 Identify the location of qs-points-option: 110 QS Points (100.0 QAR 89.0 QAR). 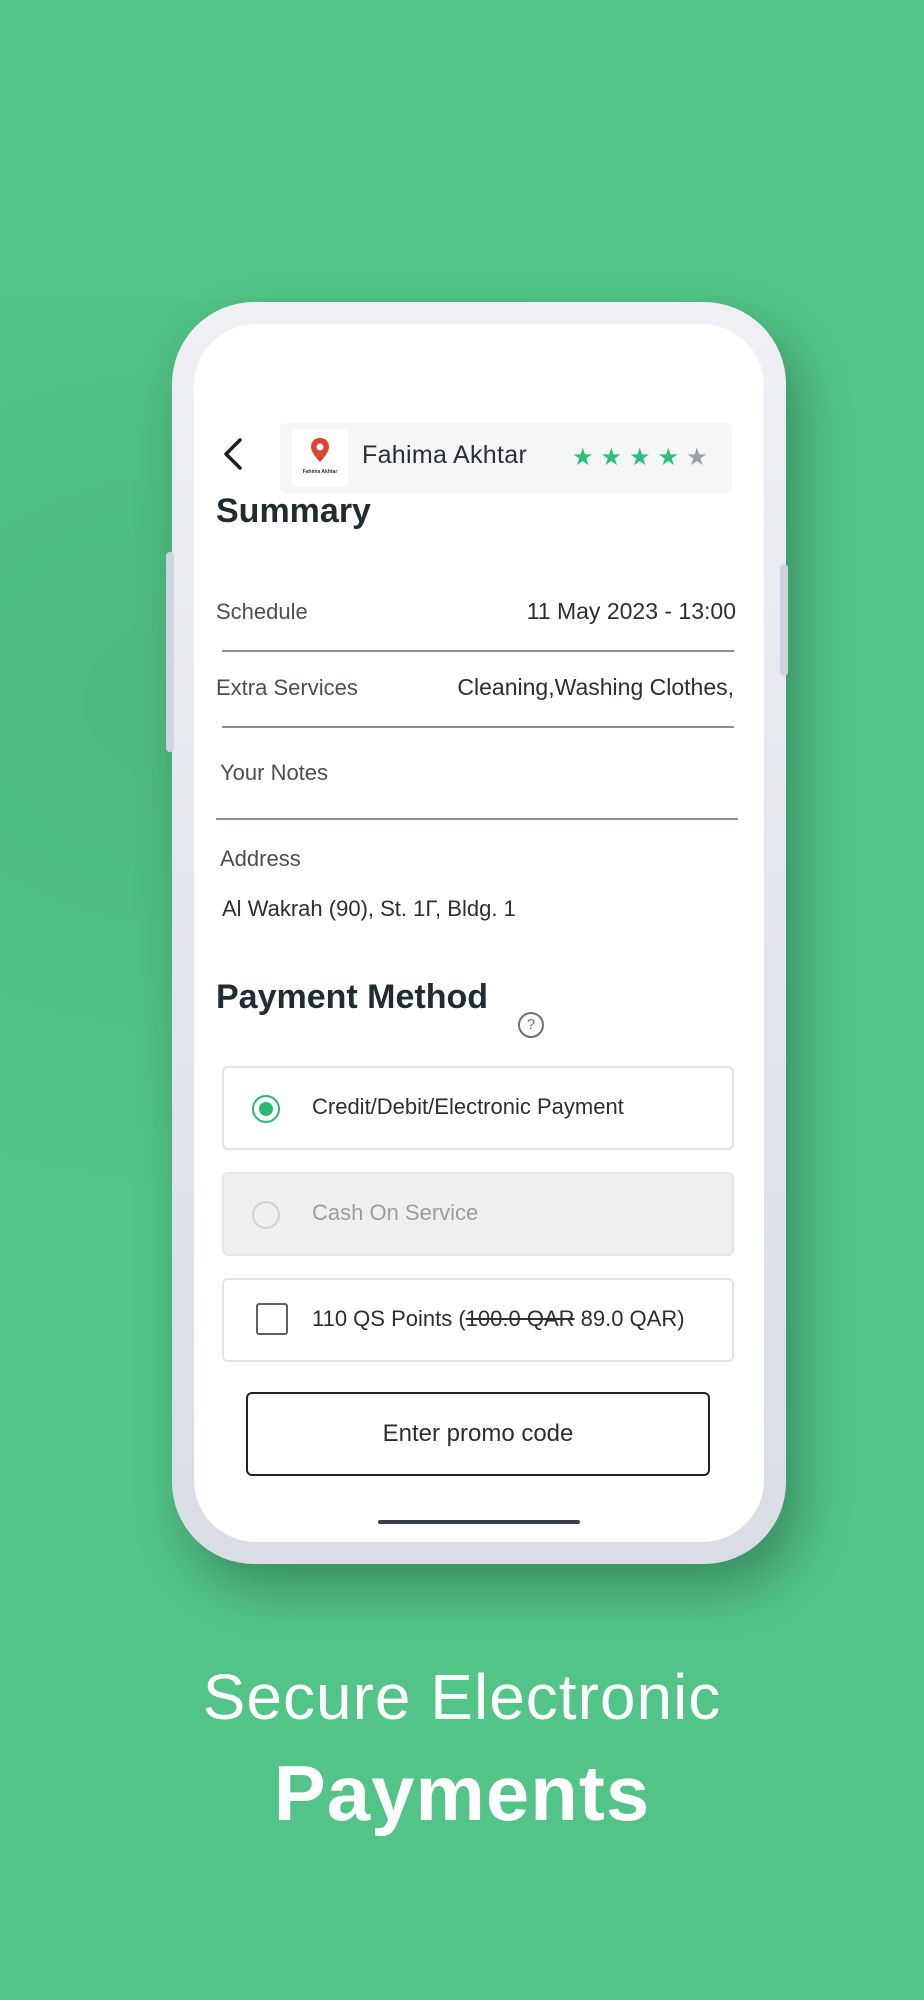
(478, 1320).